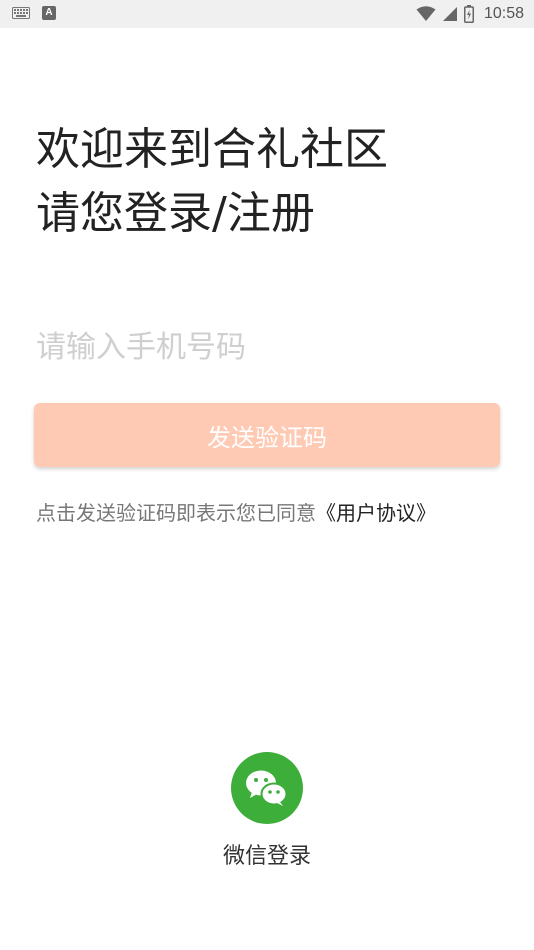 The width and height of the screenshot is (534, 950). Describe the element at coordinates (267, 435) in the screenshot. I see `send-verification-code-button: 发送验证码` at that location.